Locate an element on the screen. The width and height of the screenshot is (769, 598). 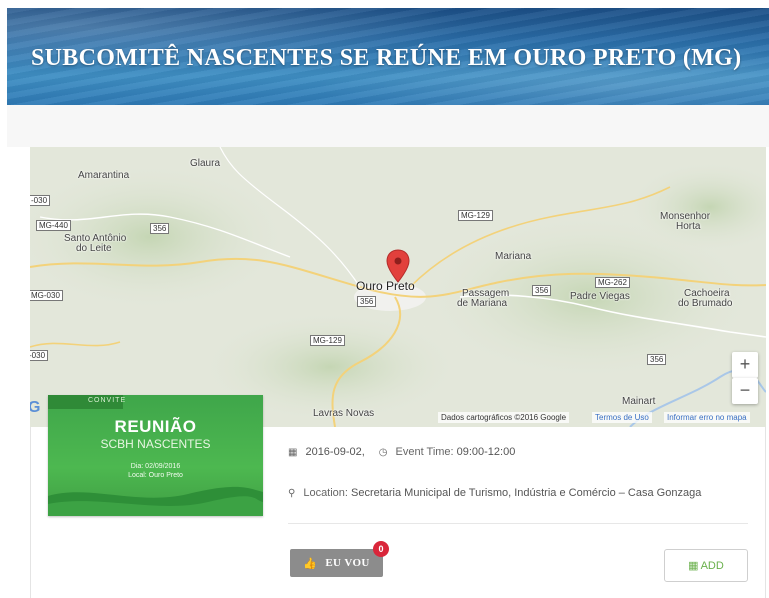
calendar-icon: ▦ is located at coordinates (293, 452).